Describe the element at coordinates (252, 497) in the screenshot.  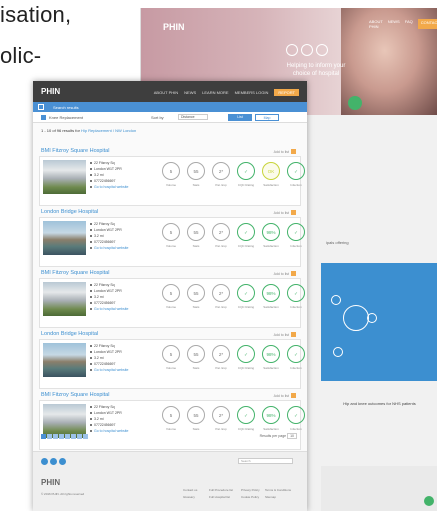
I see `footer-link: Cookie Policy` at that location.